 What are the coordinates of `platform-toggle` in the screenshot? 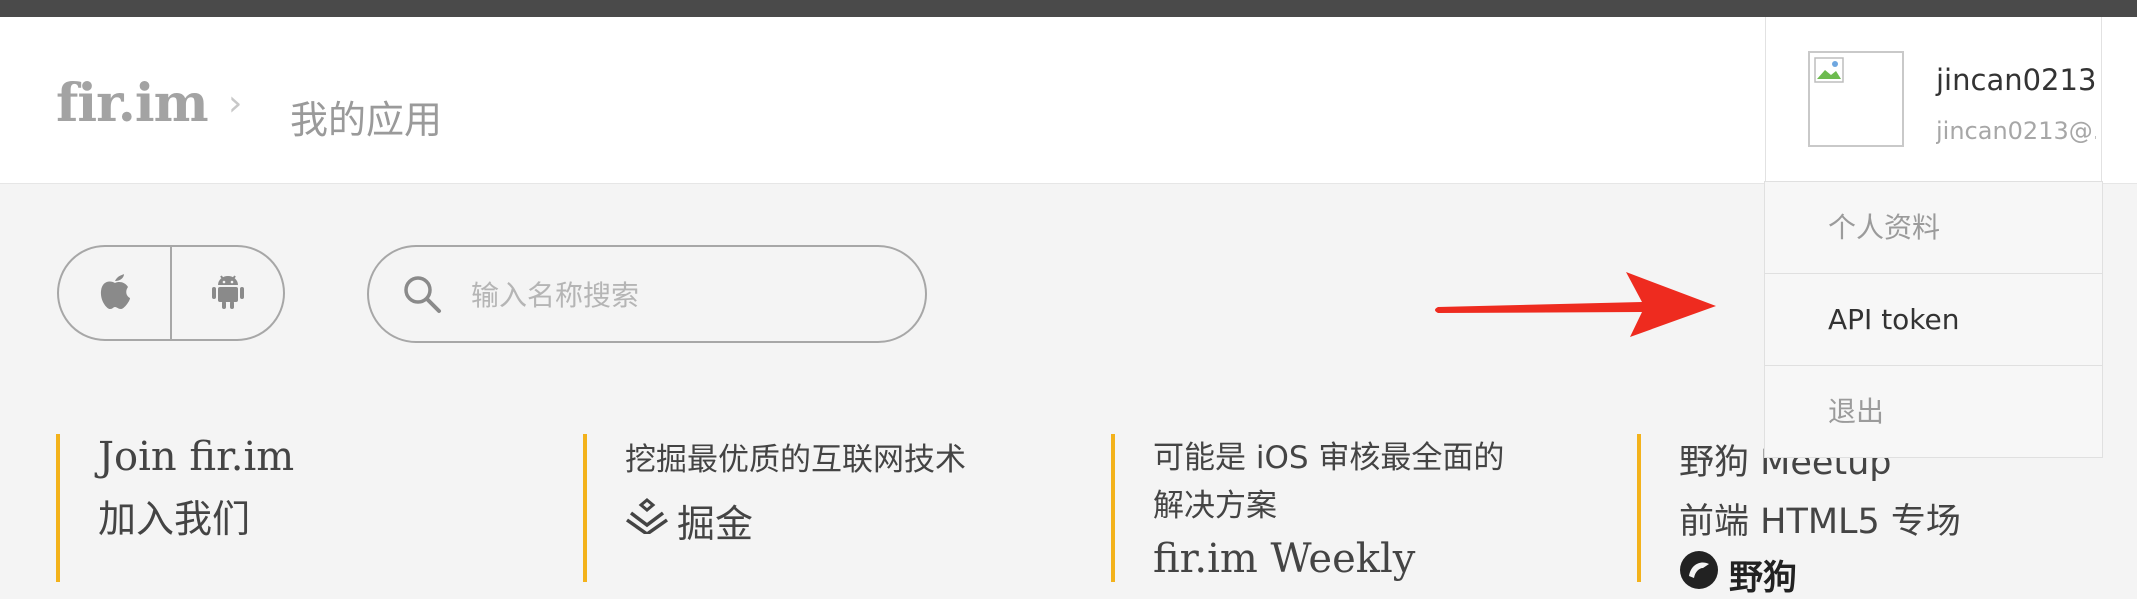 It's located at (171, 293).